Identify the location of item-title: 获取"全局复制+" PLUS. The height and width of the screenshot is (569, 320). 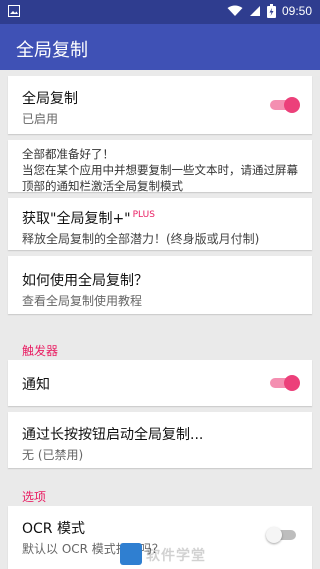
(88, 218).